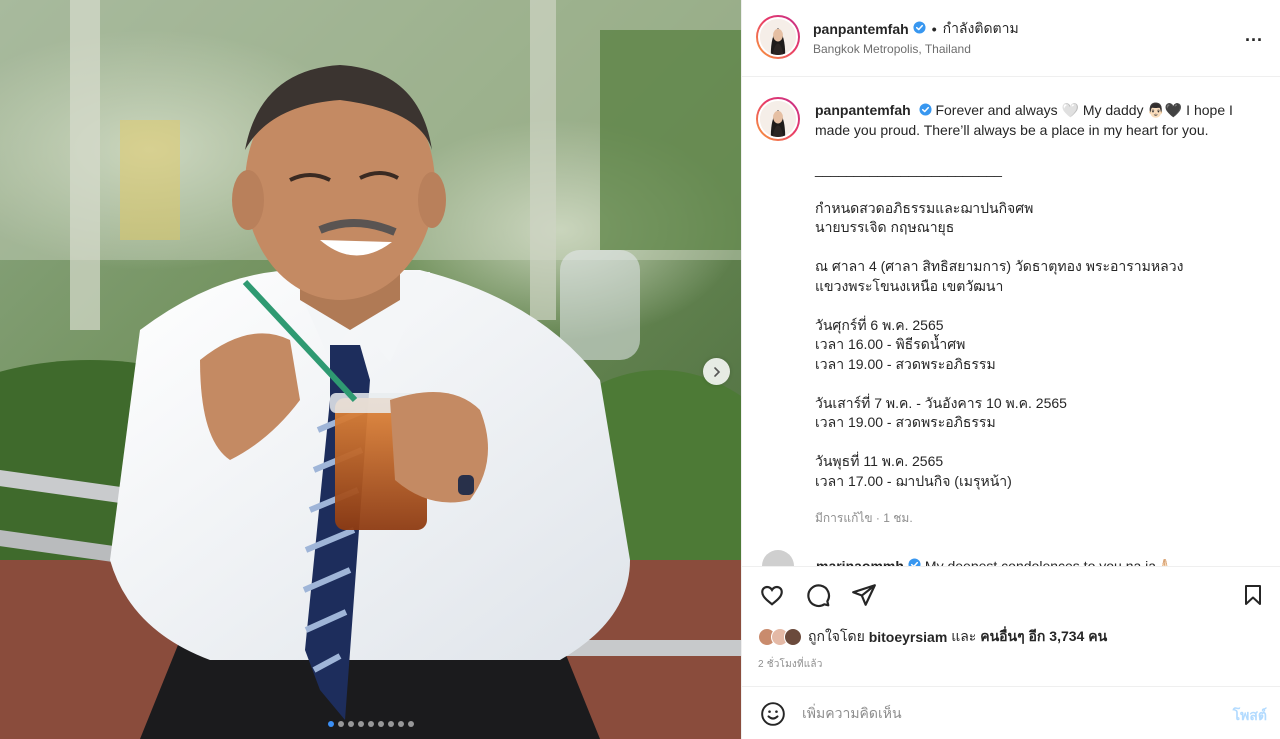 This screenshot has height=739, width=1280. What do you see at coordinates (793, 637) in the screenshot?
I see `liker-avatar` at bounding box center [793, 637].